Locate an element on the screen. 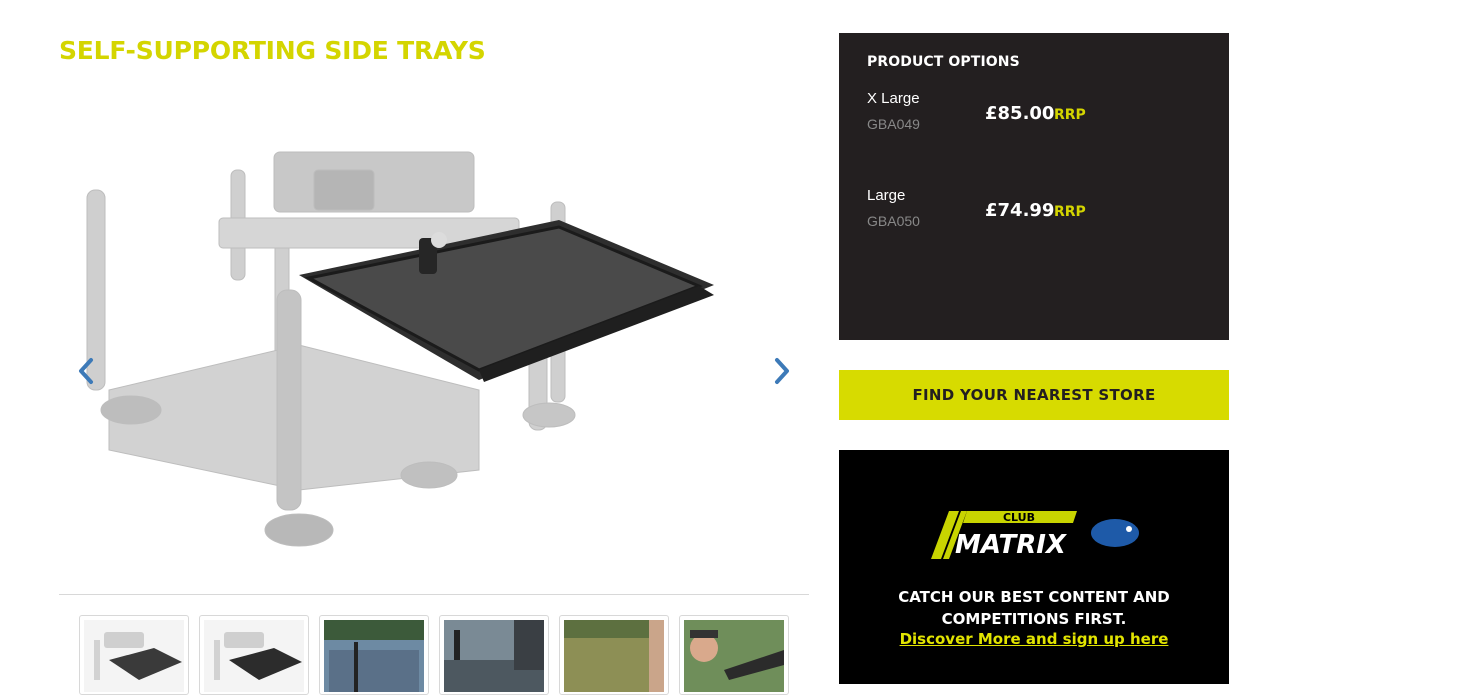  option-row: Large GBA050 £74.99 RRP is located at coordinates (1037, 212).